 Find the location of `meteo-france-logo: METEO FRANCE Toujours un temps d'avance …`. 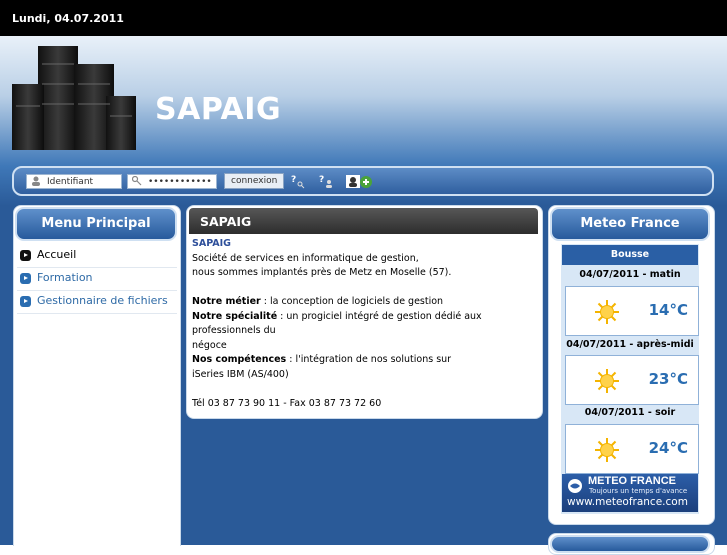

meteo-france-logo: METEO FRANCE Toujours un temps d'avance … is located at coordinates (630, 493).